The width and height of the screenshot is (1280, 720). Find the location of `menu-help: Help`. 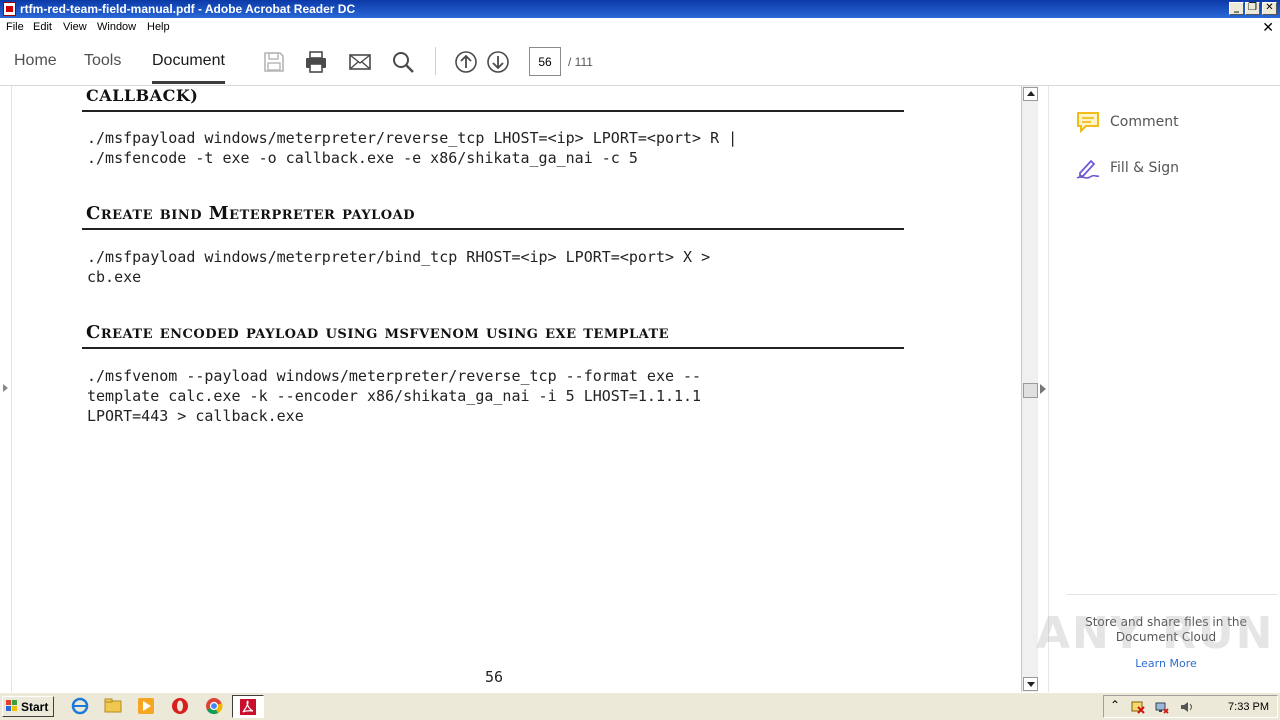

menu-help: Help is located at coordinates (158, 27).